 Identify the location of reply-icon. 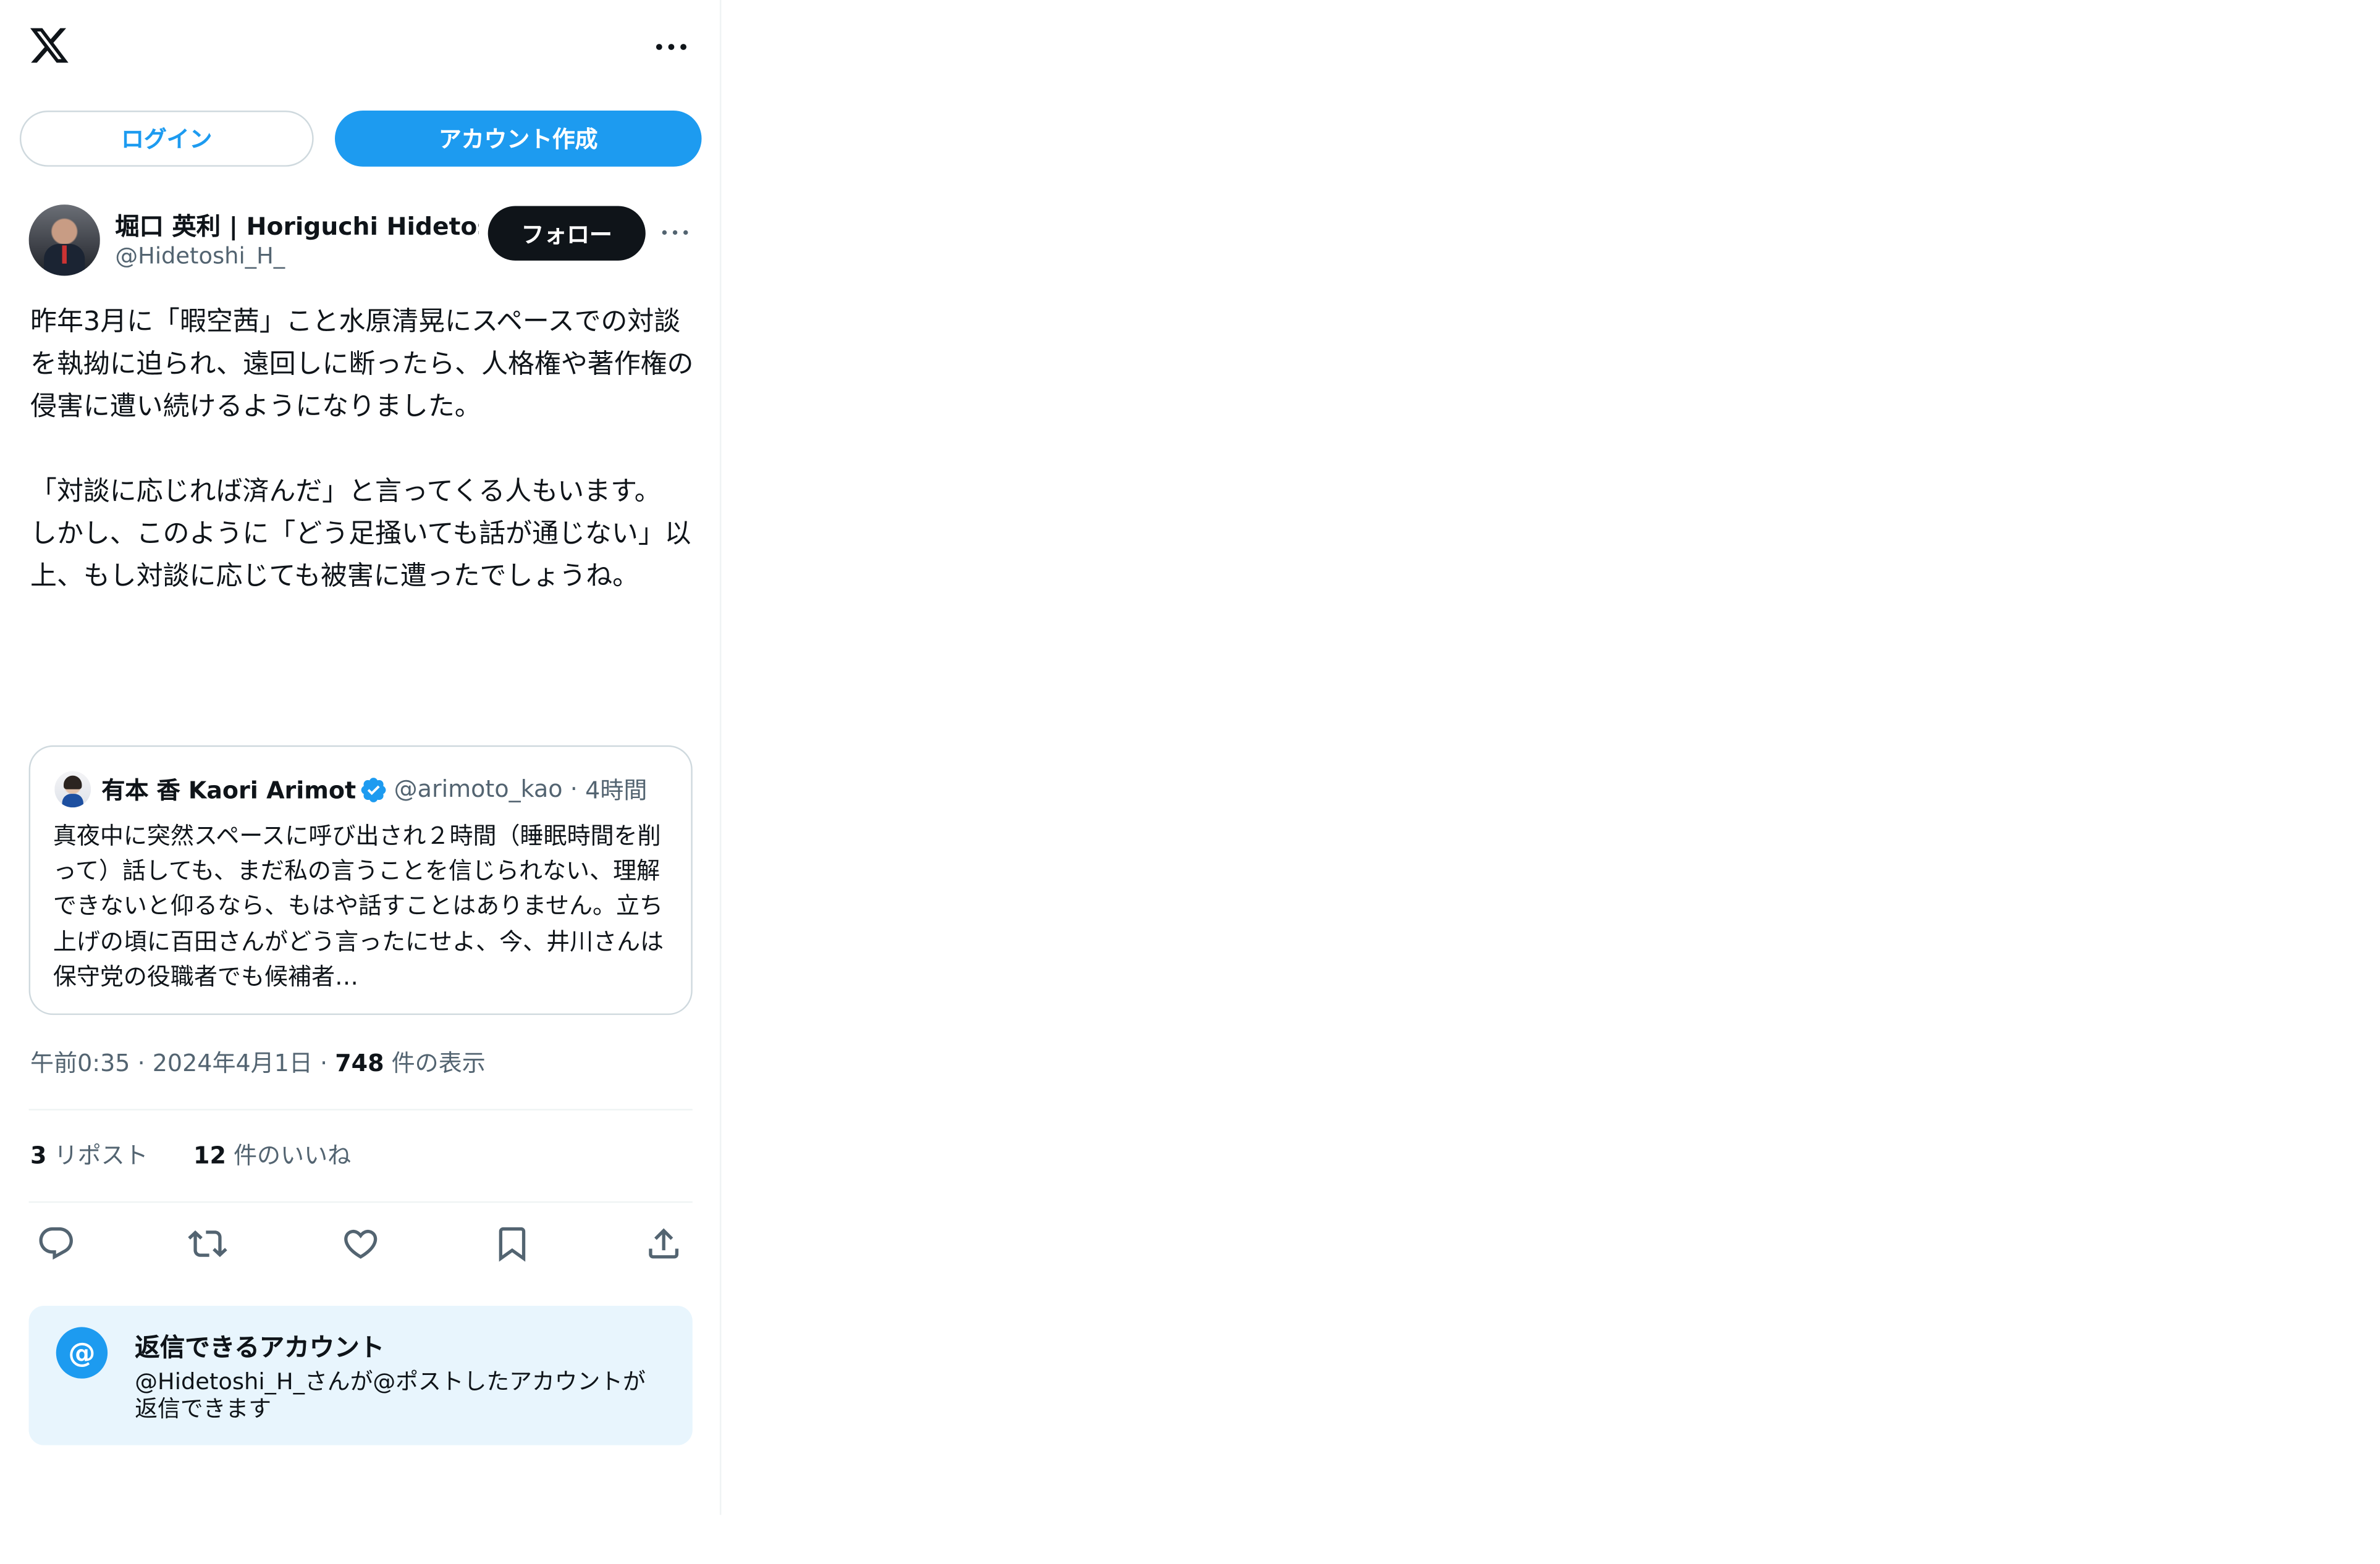
(56, 1243).